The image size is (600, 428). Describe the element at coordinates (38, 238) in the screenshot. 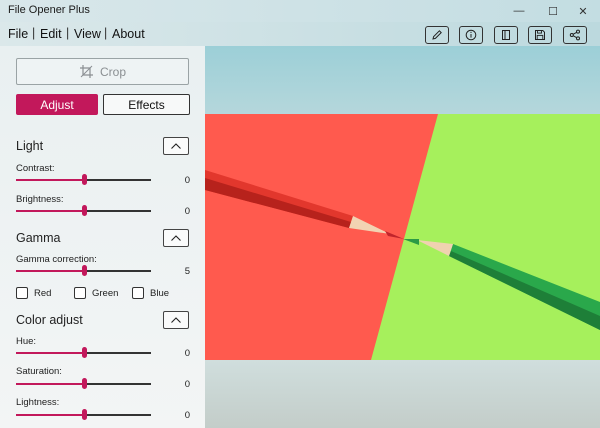

I see `gamma-section-title: Gamma` at that location.